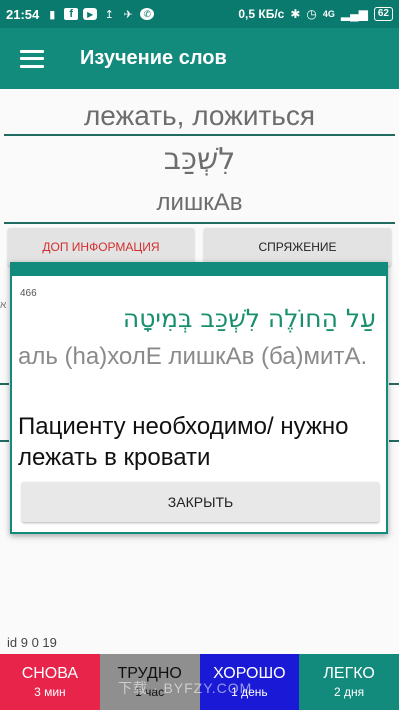 This screenshot has width=399, height=710. I want to click on app-bar: Изучение слов, so click(199, 58).